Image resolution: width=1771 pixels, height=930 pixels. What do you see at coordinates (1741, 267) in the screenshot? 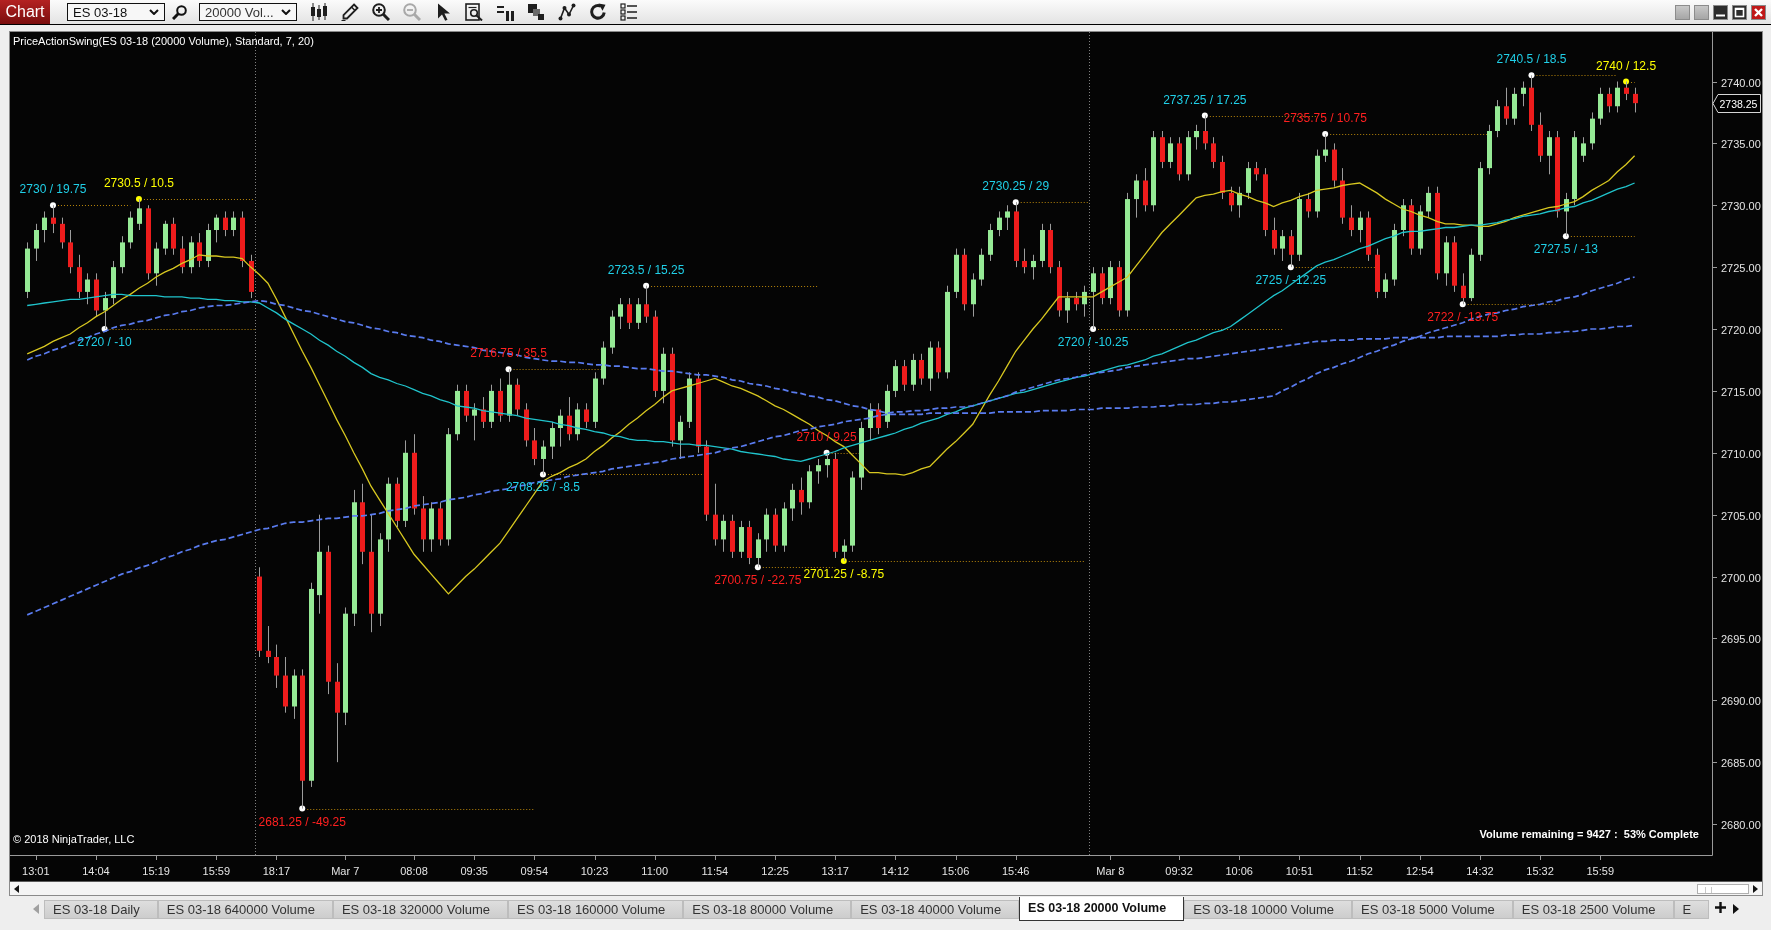
I see `price-axis-label: 2725.00` at bounding box center [1741, 267].